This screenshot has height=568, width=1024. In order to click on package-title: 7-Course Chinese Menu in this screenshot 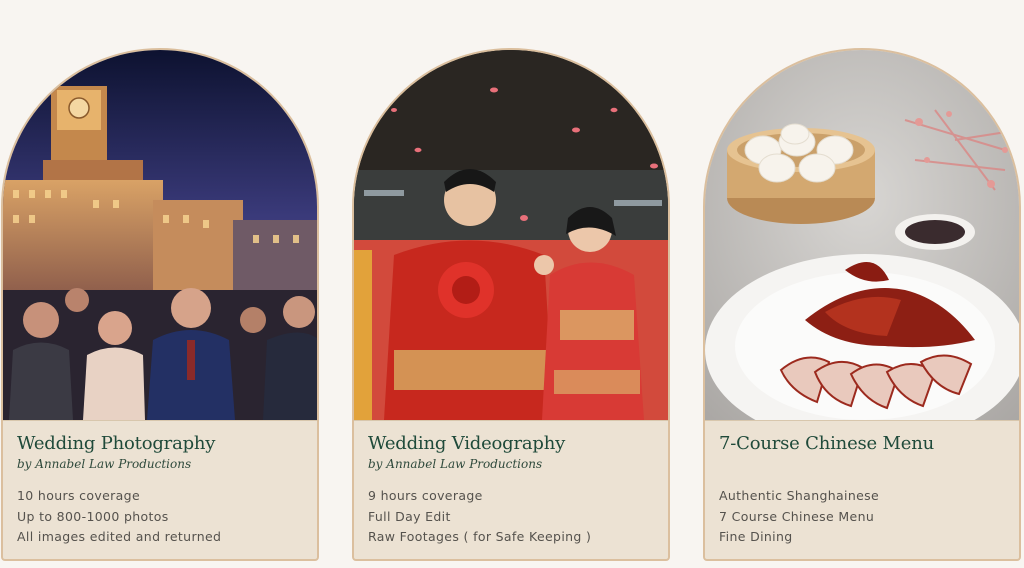, I will do `click(826, 443)`.